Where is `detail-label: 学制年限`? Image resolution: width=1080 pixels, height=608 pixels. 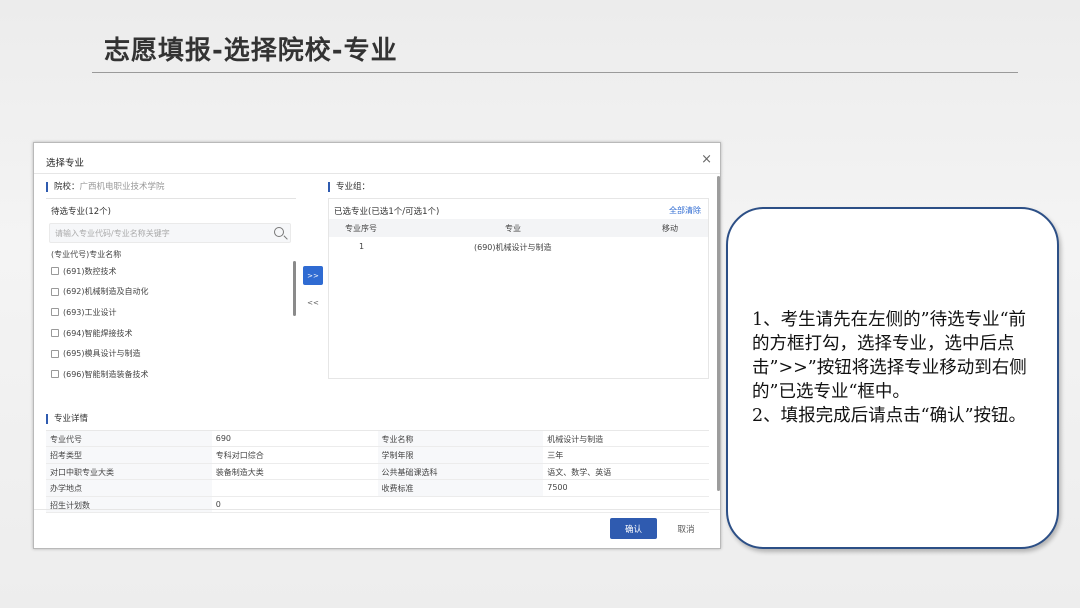 detail-label: 学制年限 is located at coordinates (460, 455).